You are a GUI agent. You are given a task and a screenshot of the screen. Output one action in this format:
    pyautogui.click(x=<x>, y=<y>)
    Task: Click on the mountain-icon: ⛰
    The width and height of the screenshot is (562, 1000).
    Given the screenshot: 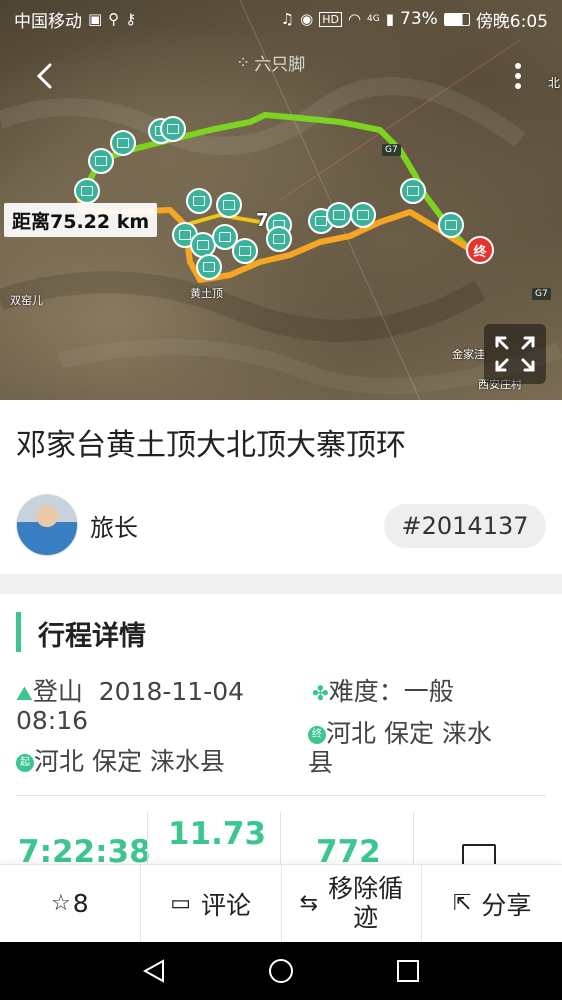 What is the action you would take?
    pyautogui.click(x=24, y=693)
    